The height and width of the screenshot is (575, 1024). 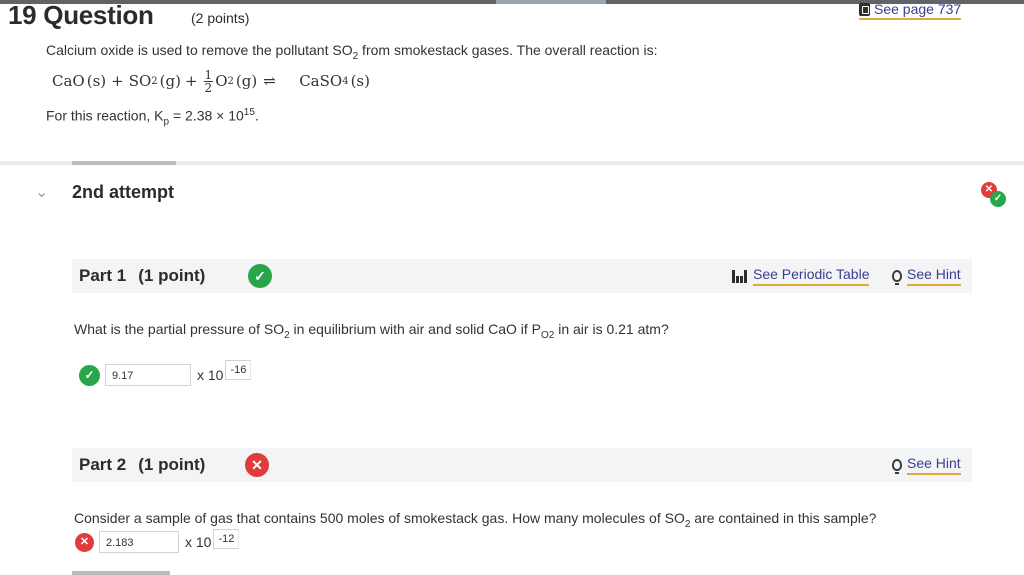 I want to click on part2-answer-row: ✕ 2.183 x 10 -12, so click(x=157, y=541).